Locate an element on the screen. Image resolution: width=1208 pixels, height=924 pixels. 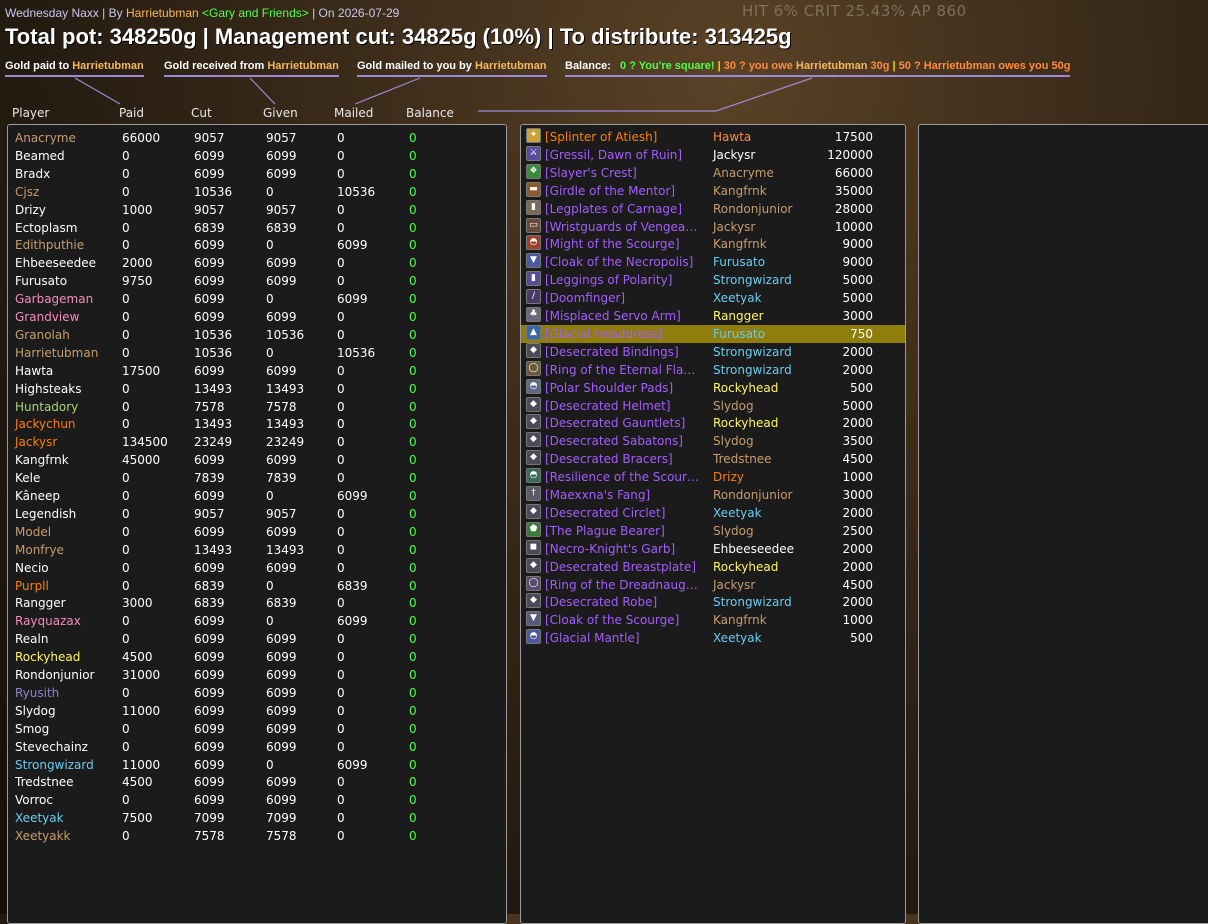
loot-item-link: [Glacial Mantle] is located at coordinates (592, 638).